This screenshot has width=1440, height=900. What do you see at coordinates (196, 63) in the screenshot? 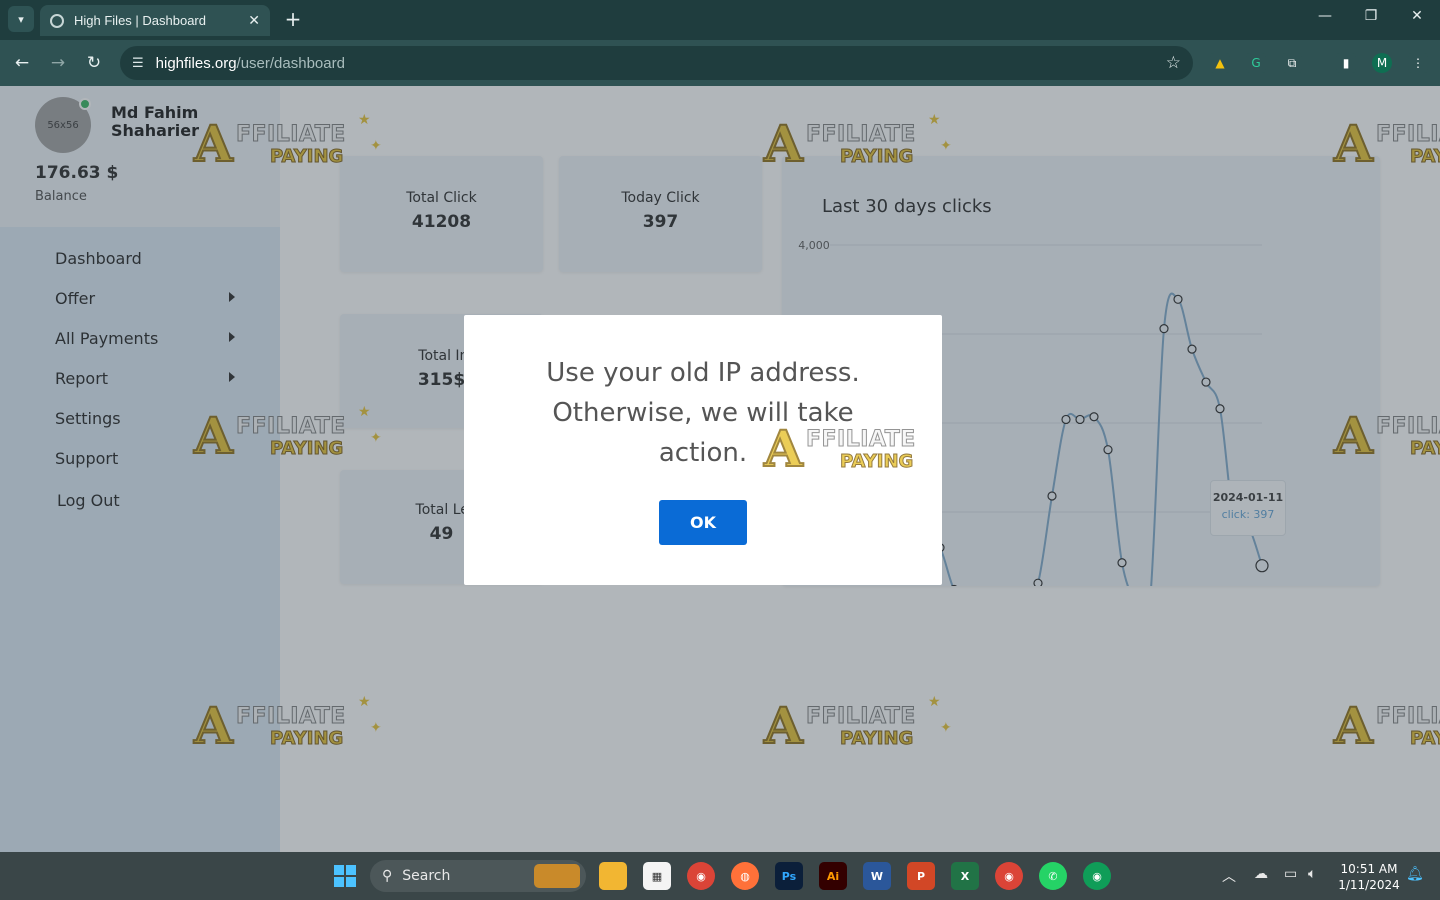
I see `url-host: highfiles.org` at bounding box center [196, 63].